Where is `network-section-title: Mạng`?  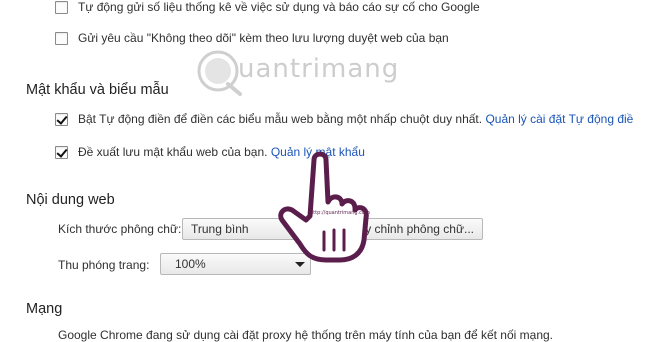 network-section-title: Mạng is located at coordinates (44, 309).